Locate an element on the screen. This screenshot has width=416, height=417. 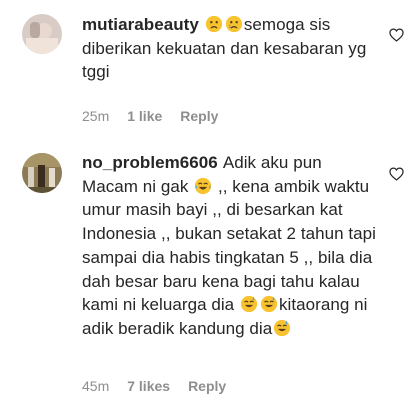
comment-meta: 25m 1 like Reply is located at coordinates (150, 116).